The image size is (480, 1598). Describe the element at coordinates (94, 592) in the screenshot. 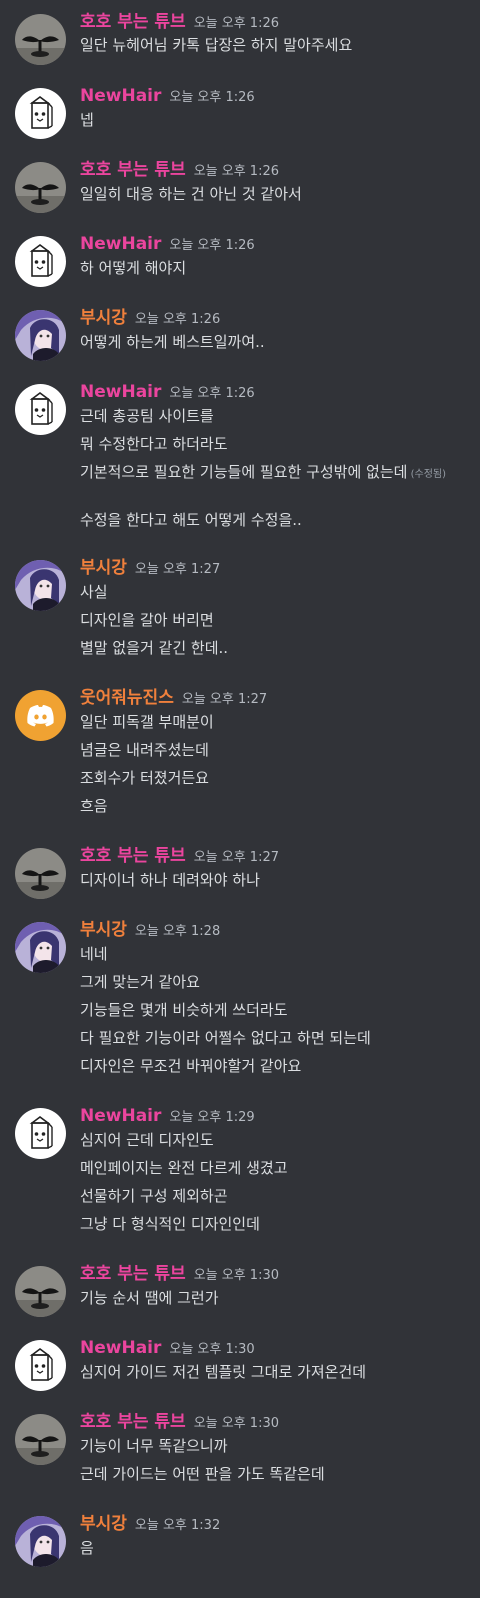

I see `message-line: 사실` at that location.